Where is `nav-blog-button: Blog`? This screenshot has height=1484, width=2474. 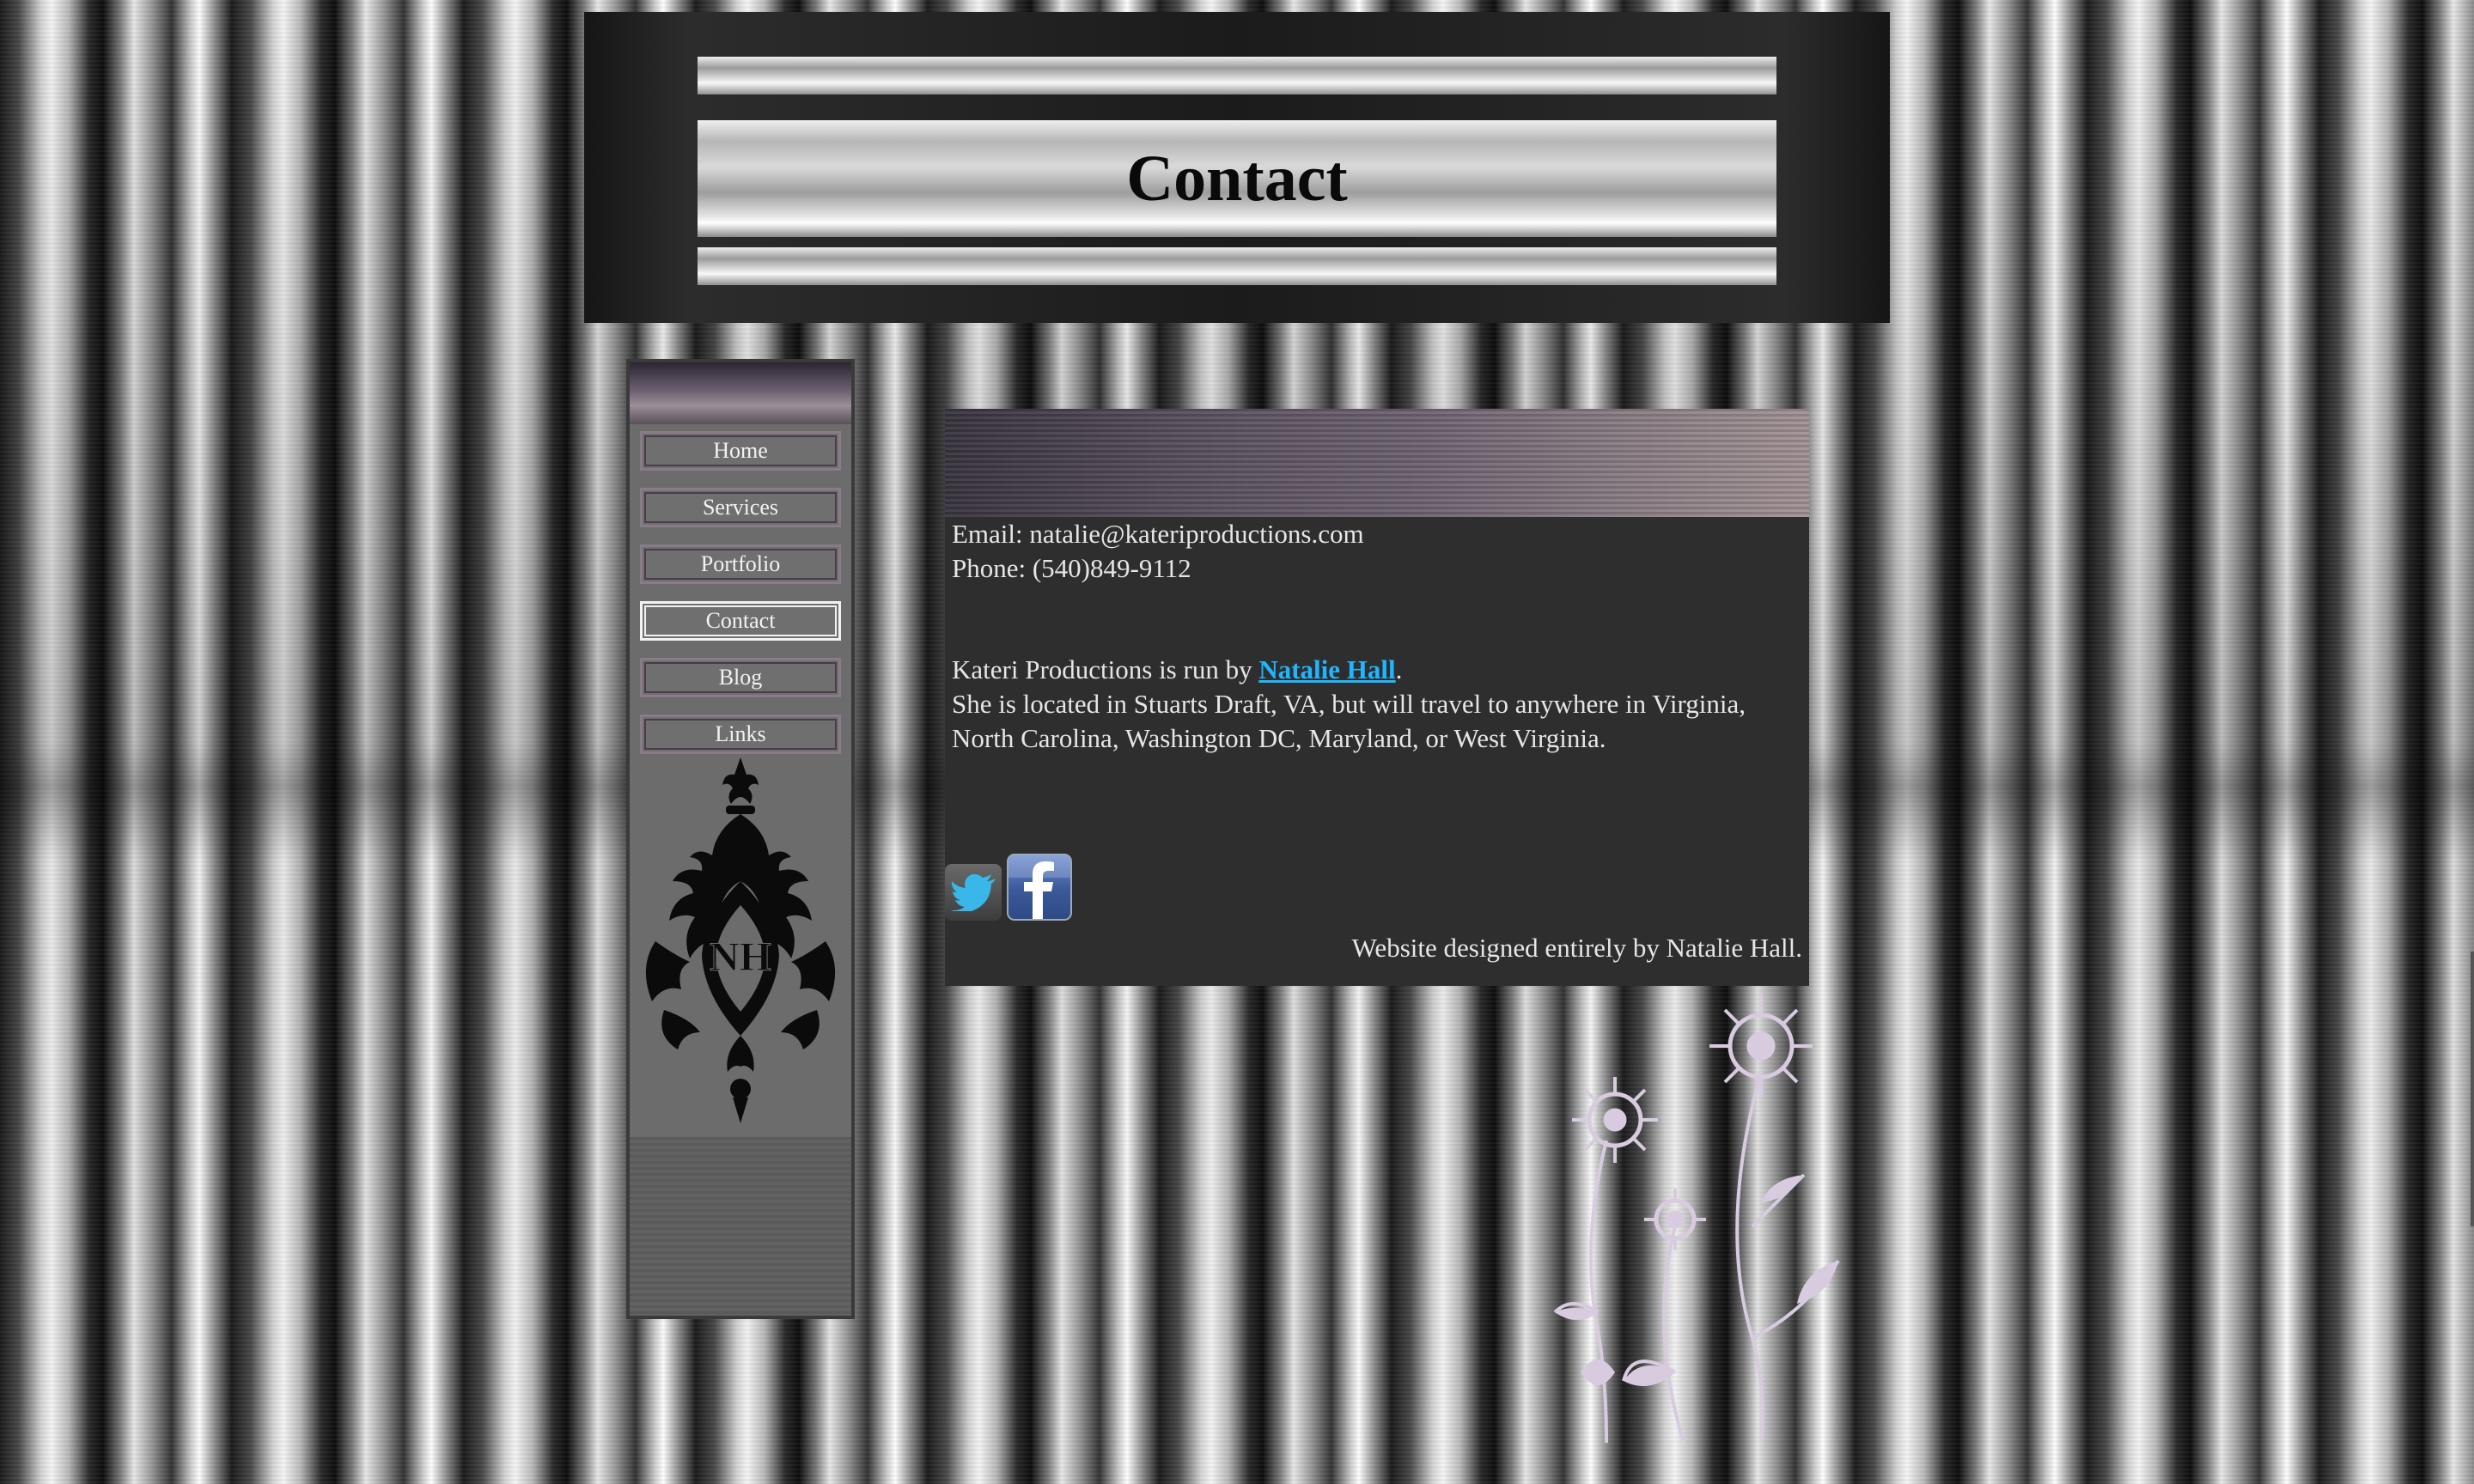
nav-blog-button: Blog is located at coordinates (740, 677).